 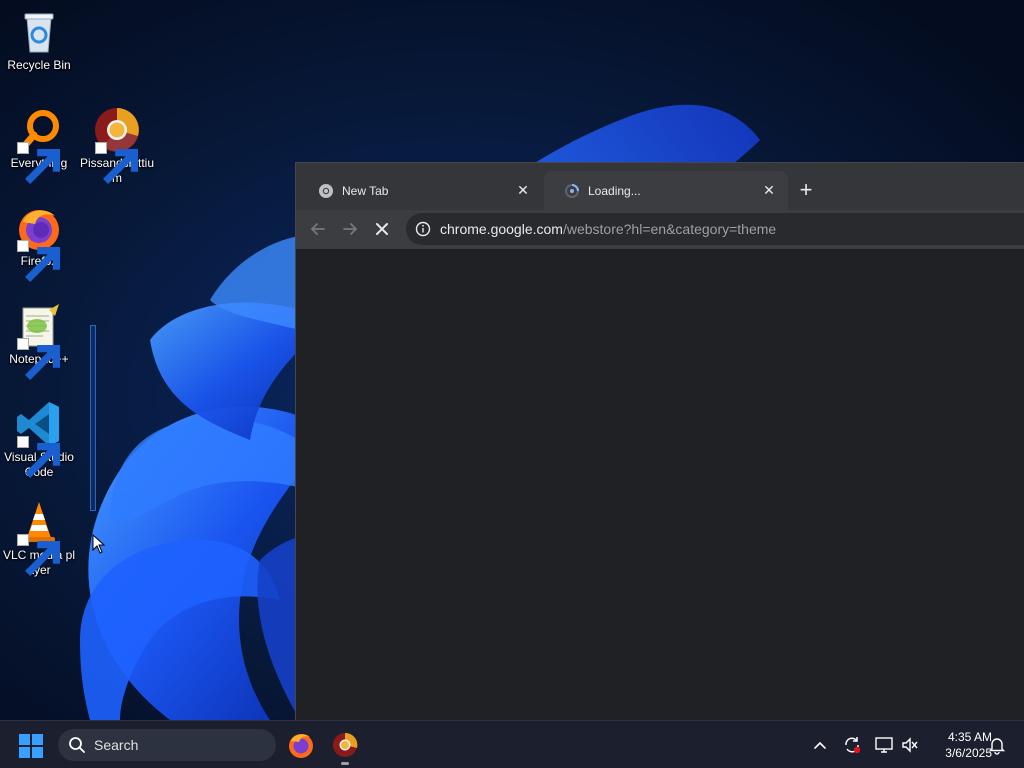 What do you see at coordinates (420, 190) in the screenshot?
I see `tab-new-tab: New Tab ✕` at bounding box center [420, 190].